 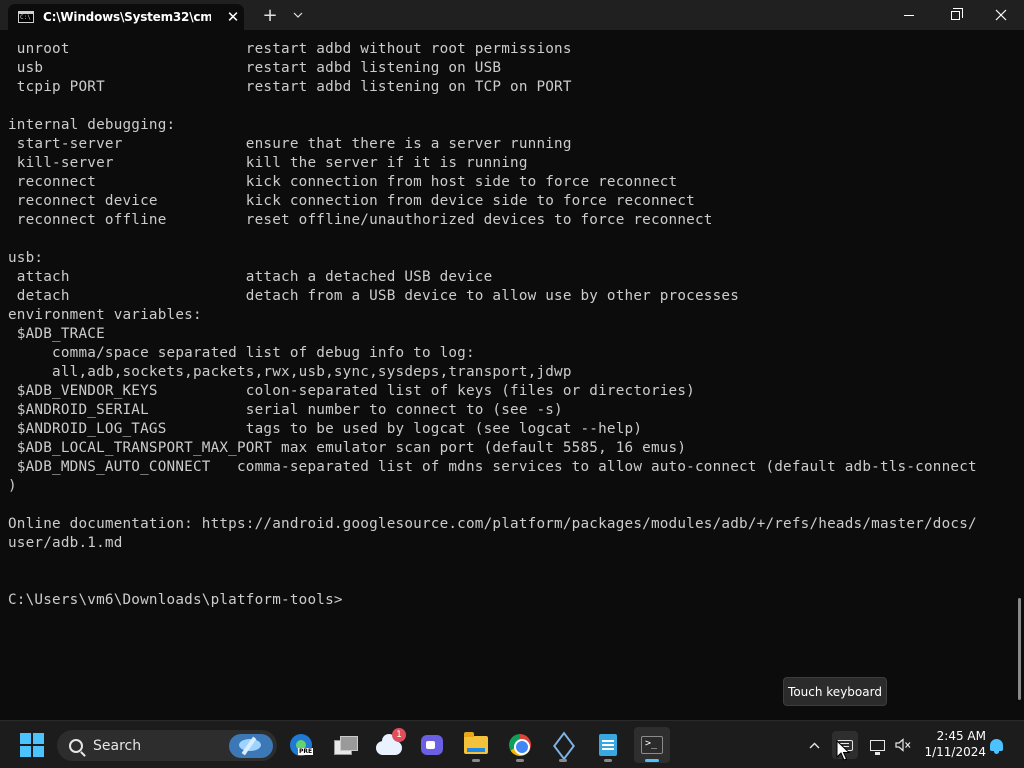 What do you see at coordinates (233, 17) in the screenshot?
I see `tab-close-button: ✕` at bounding box center [233, 17].